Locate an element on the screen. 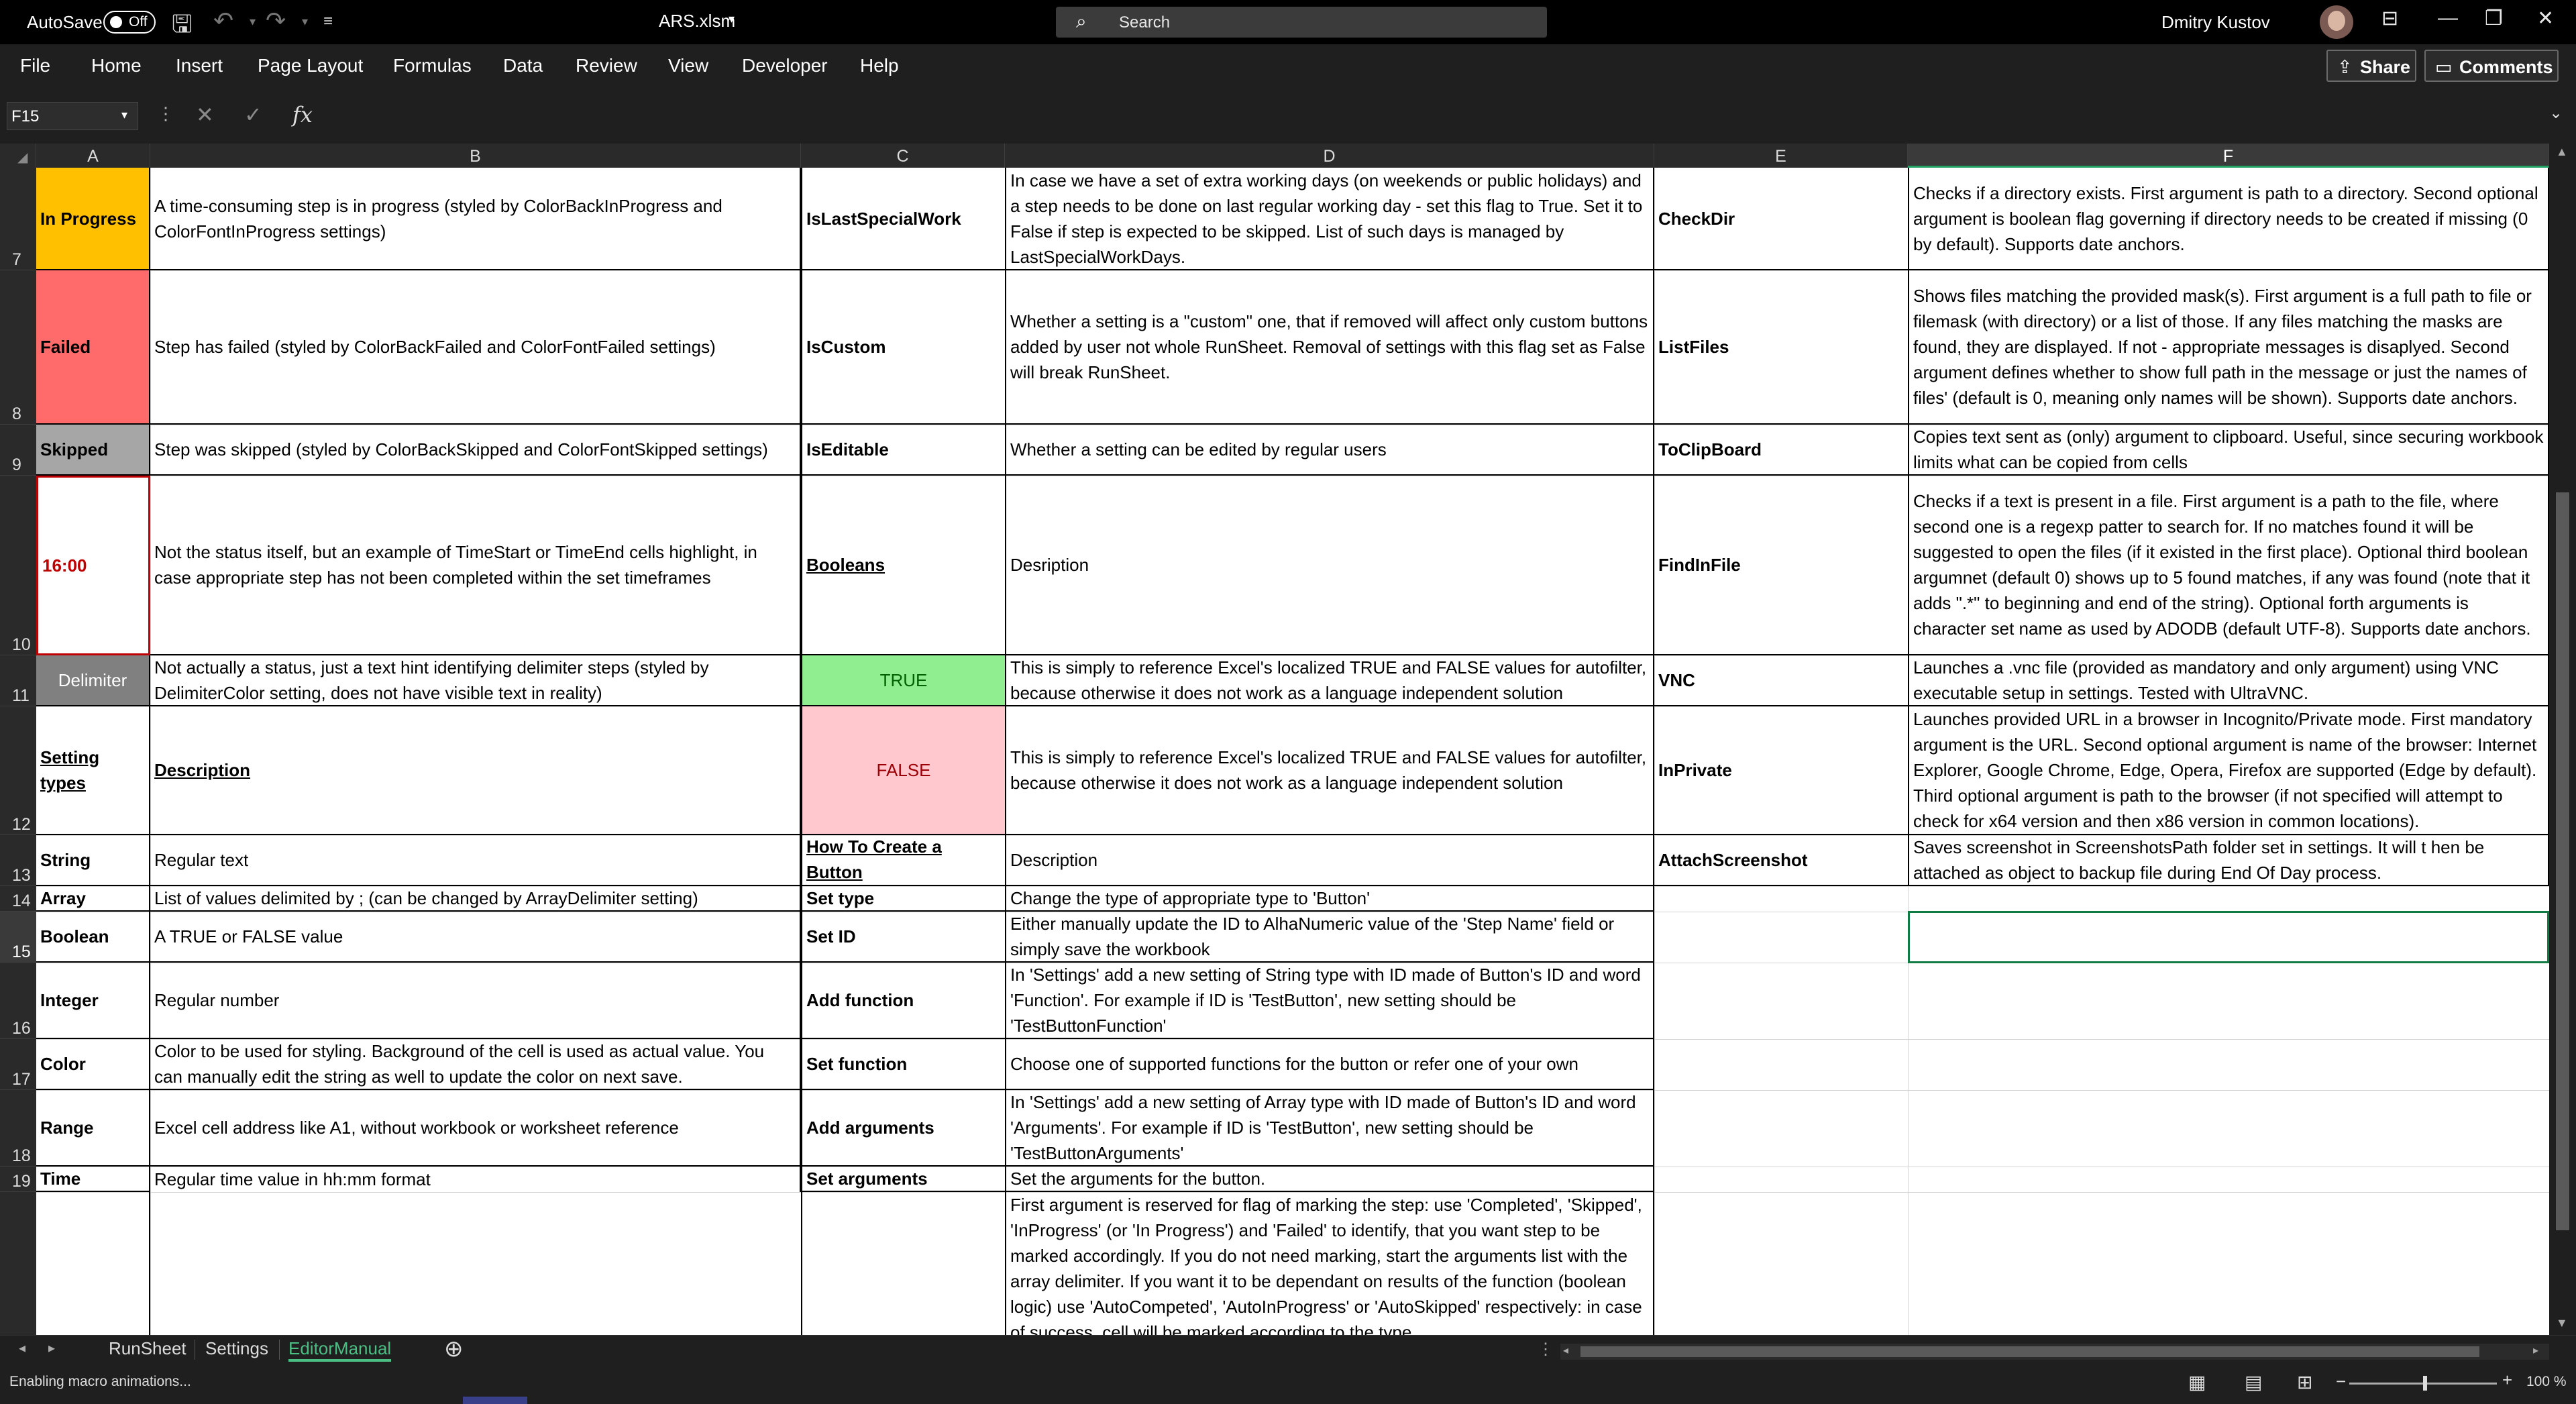  search-box: ⌕ Search is located at coordinates (1301, 22).